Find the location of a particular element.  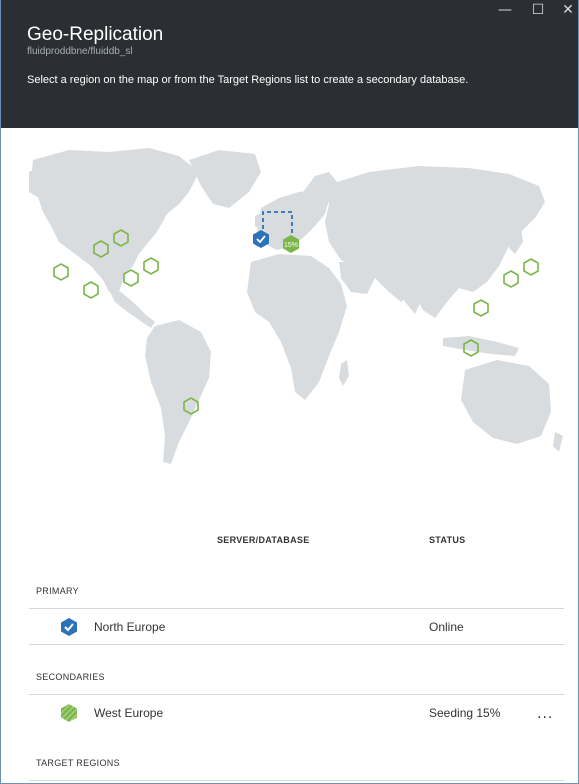

africa-landmass is located at coordinates (297, 327).